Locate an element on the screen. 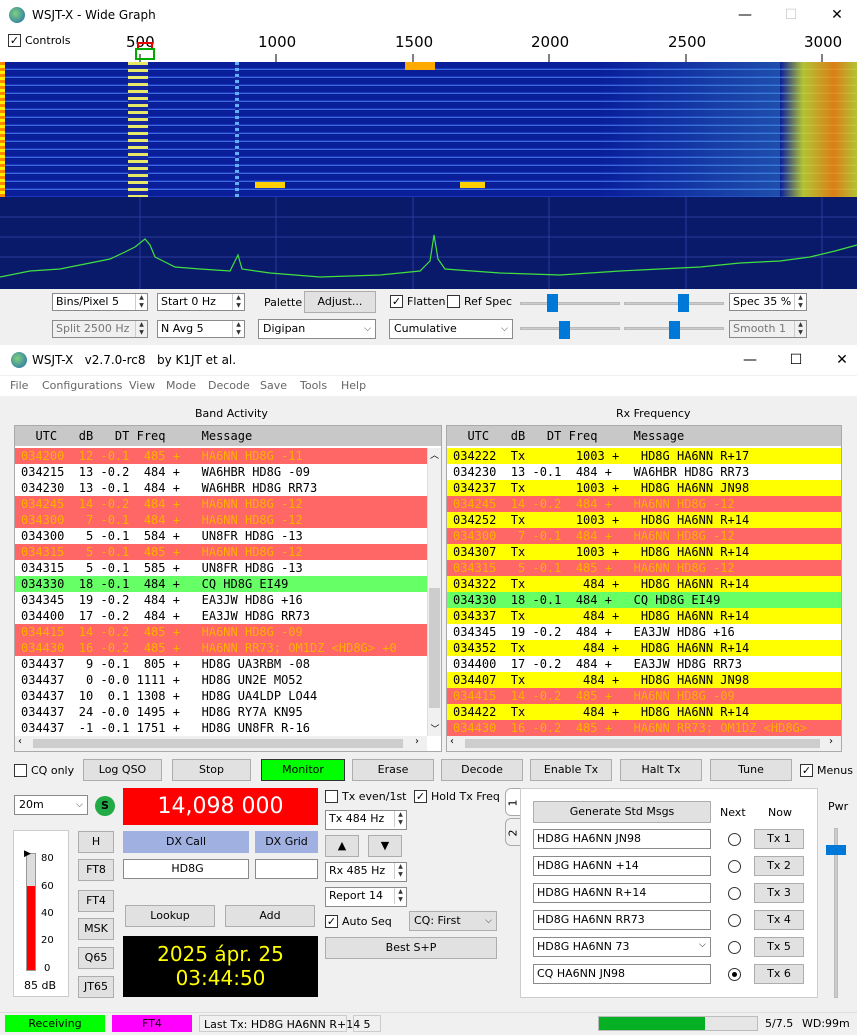  tx3-message-input: HD8G HA6NN R+14 is located at coordinates (622, 893).